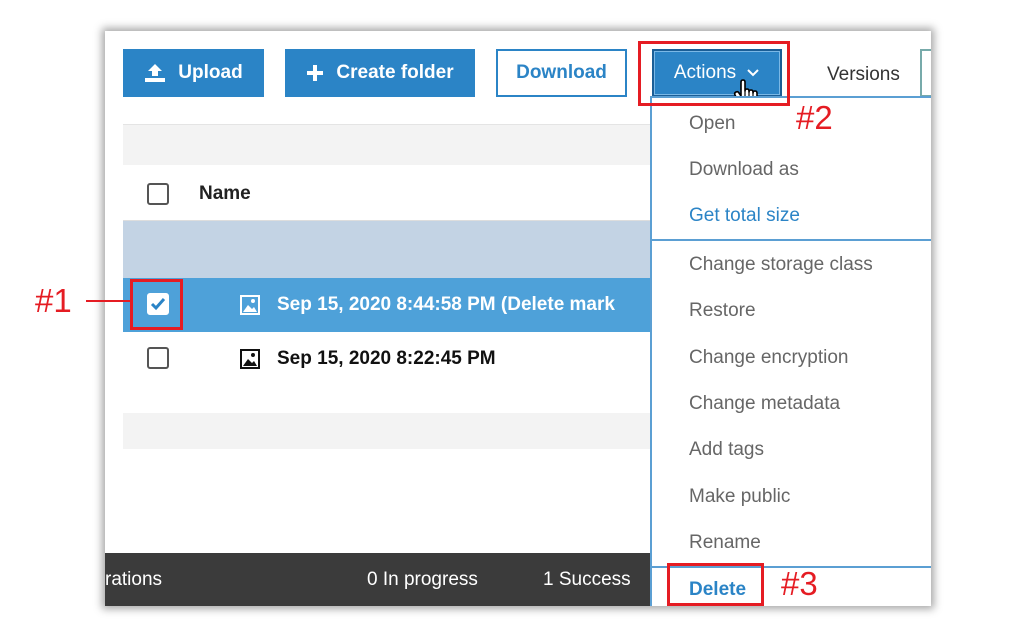 This screenshot has width=1024, height=636. What do you see at coordinates (712, 124) in the screenshot?
I see `menu-item-open: Open` at bounding box center [712, 124].